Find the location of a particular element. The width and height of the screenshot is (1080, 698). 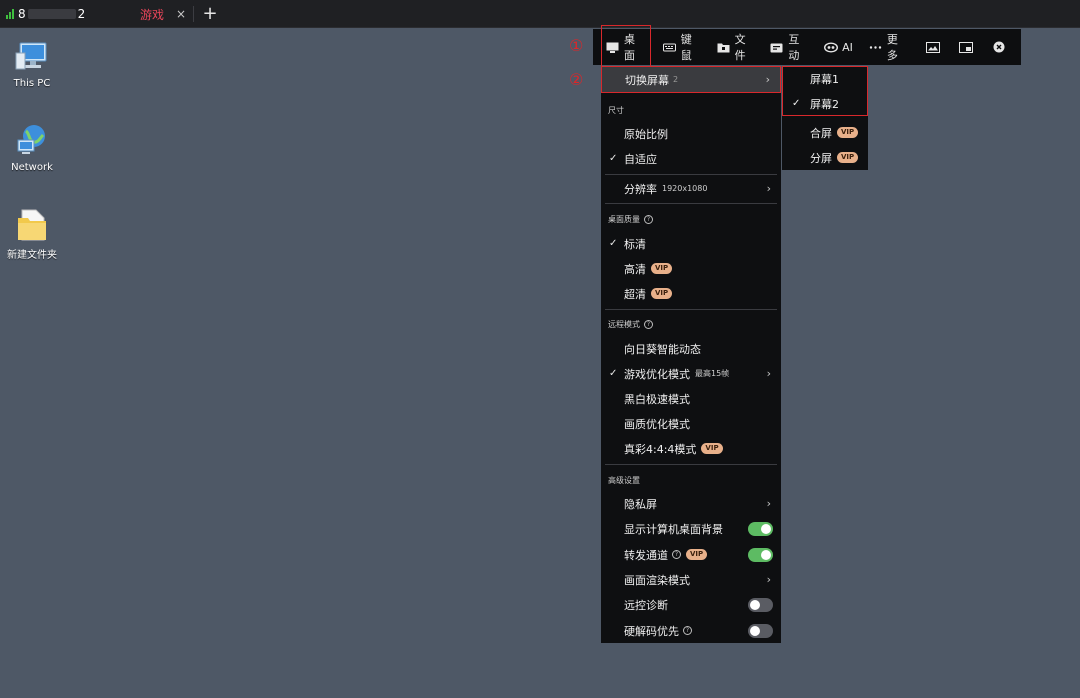

keyboard-mouse-label: 键鼠 is located at coordinates (686, 47).